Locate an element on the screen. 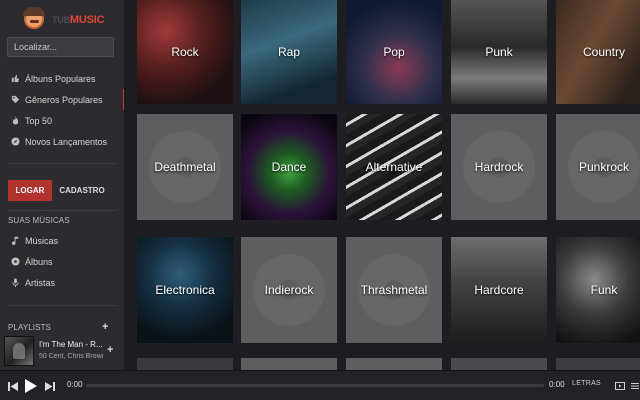 This screenshot has width=640, height=400. genre-label: Dance is located at coordinates (289, 167).